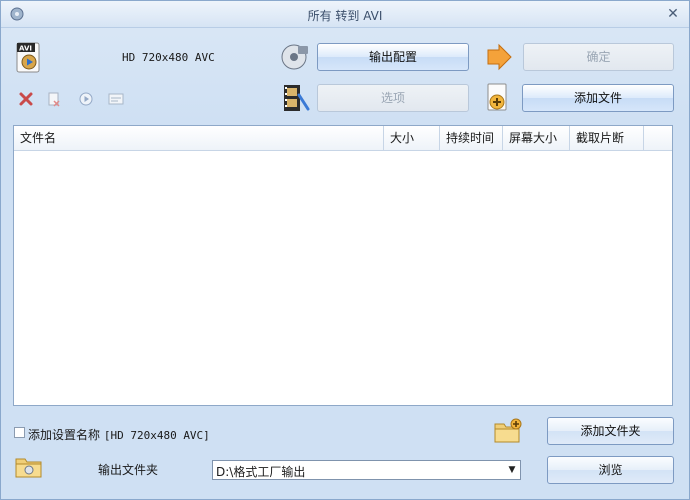  Describe the element at coordinates (199, 138) in the screenshot. I see `column-filename: 文件名` at that location.